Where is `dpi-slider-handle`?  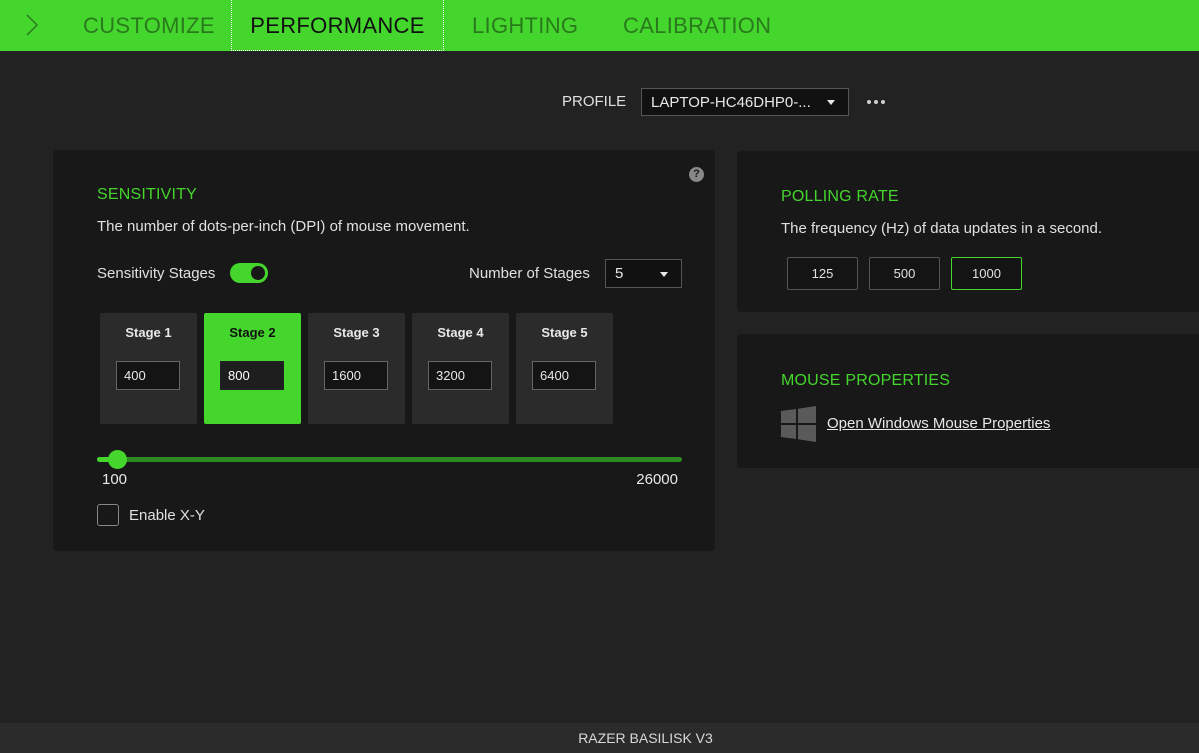 dpi-slider-handle is located at coordinates (118, 459).